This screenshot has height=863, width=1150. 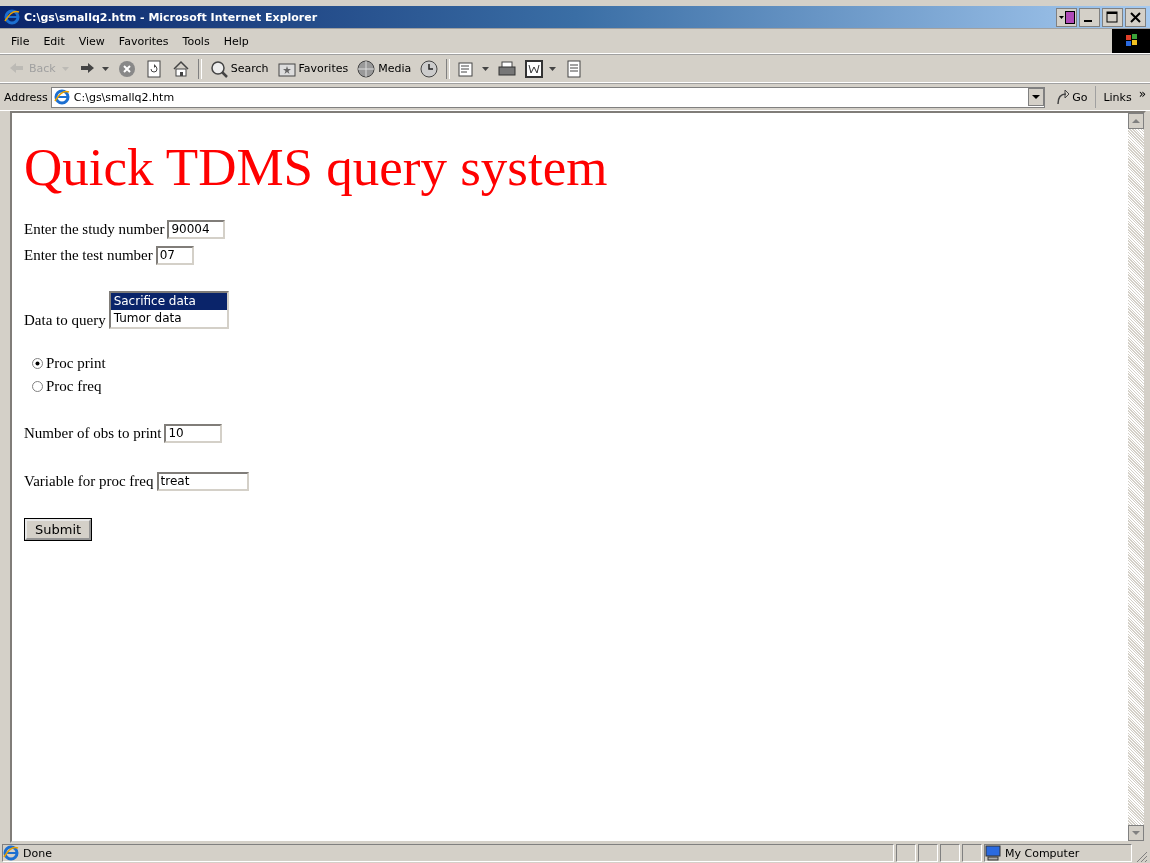 I want to click on globe-button: Media, so click(x=384, y=68).